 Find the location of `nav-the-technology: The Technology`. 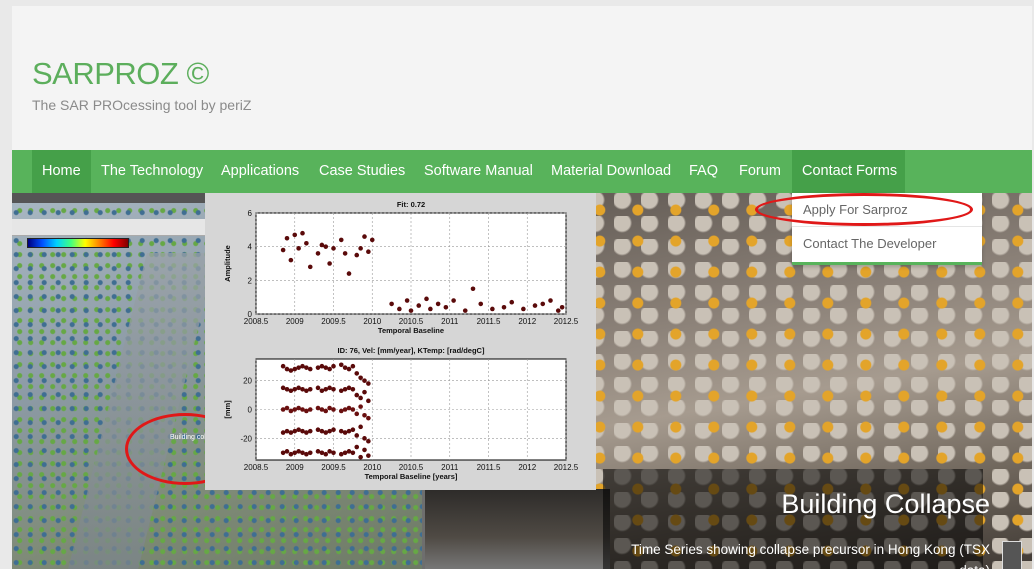

nav-the-technology: The Technology is located at coordinates (152, 171).